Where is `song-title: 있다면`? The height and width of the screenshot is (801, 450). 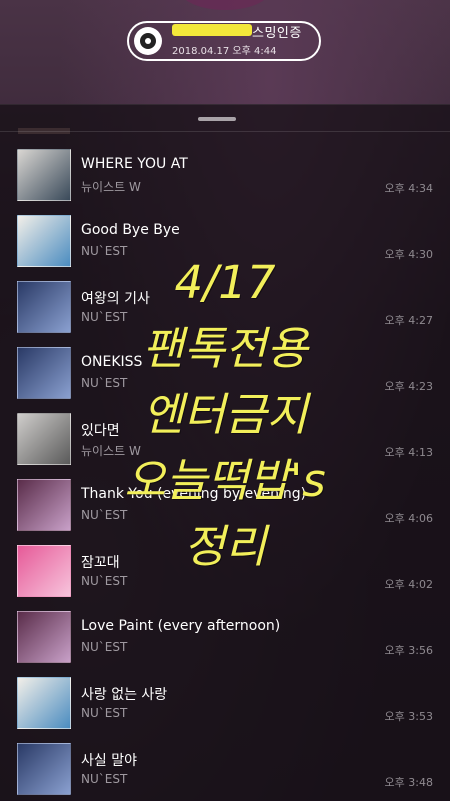 song-title: 있다면 is located at coordinates (100, 431).